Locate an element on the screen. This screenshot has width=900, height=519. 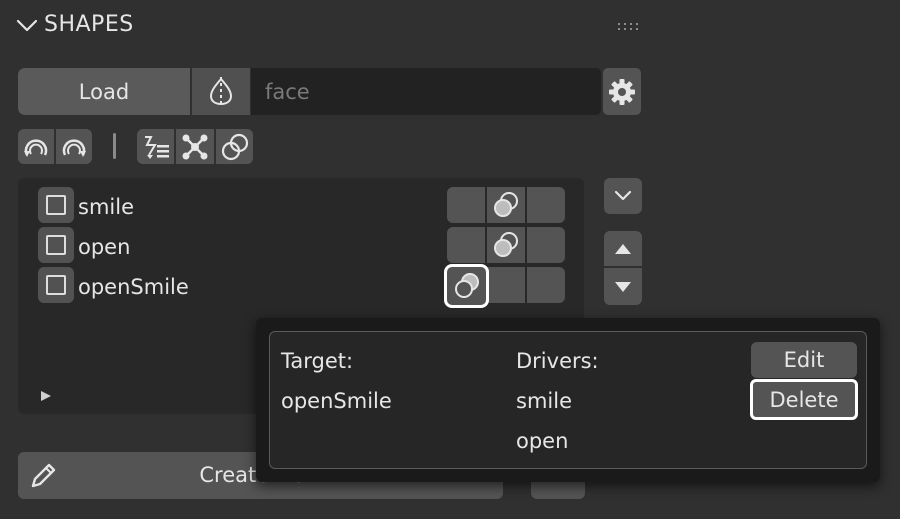
network-nodes-icon is located at coordinates (195, 146).